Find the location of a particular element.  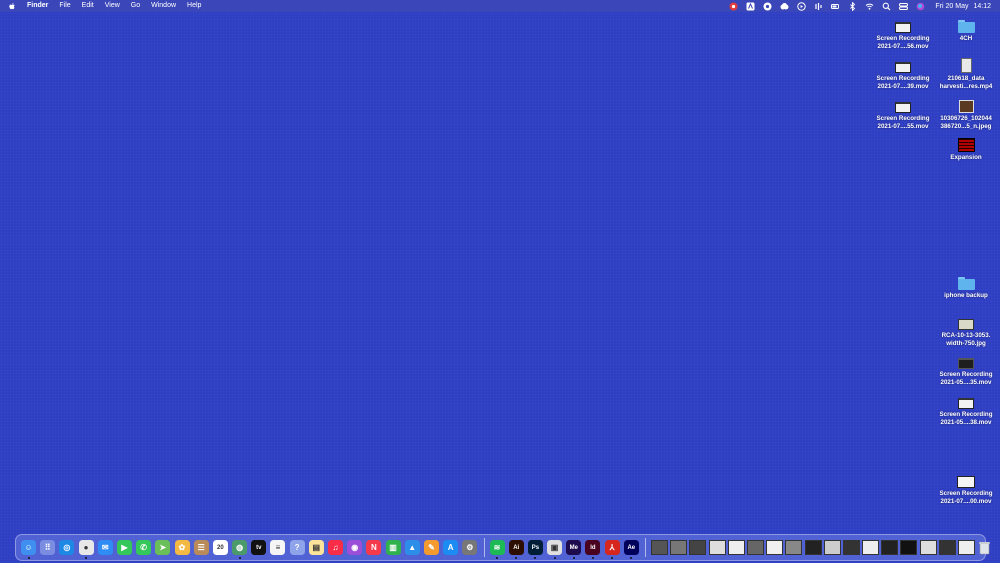

dock-app-music-icon: ♫ is located at coordinates (335, 547).